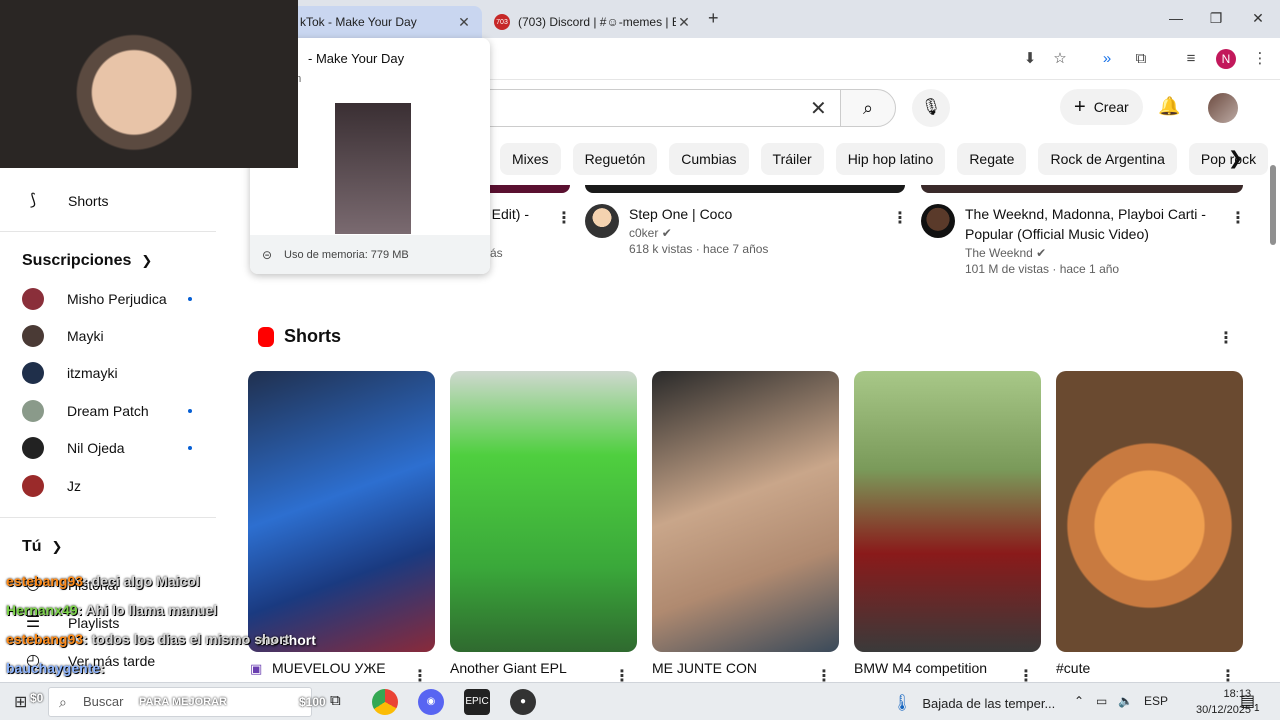 The height and width of the screenshot is (720, 1280). I want to click on taskbar-search-input: ⌕ Buscar PARA MEJORAR $100, so click(187, 702).